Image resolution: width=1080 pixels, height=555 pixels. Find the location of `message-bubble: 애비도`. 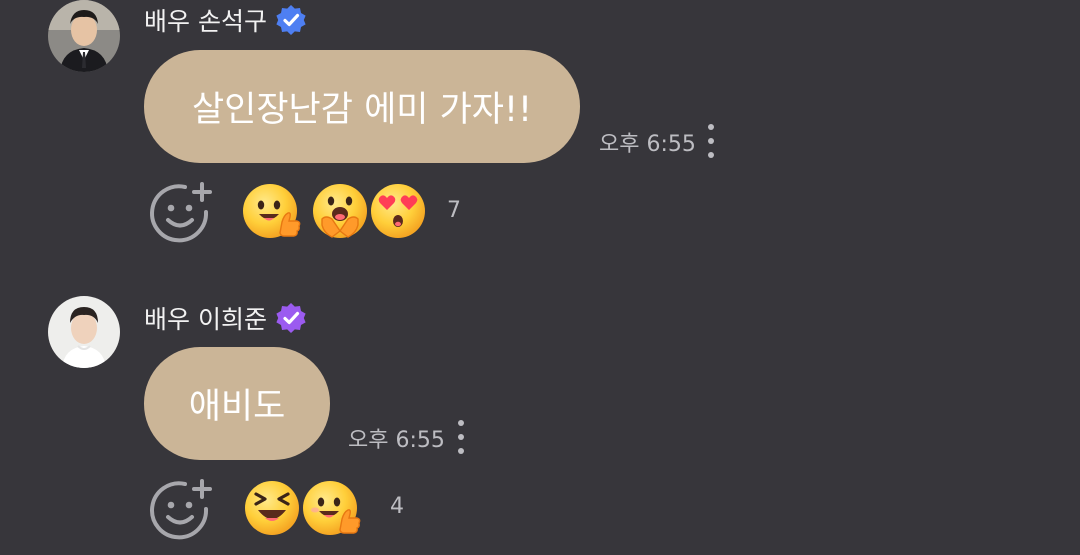

message-bubble: 애비도 is located at coordinates (237, 403).